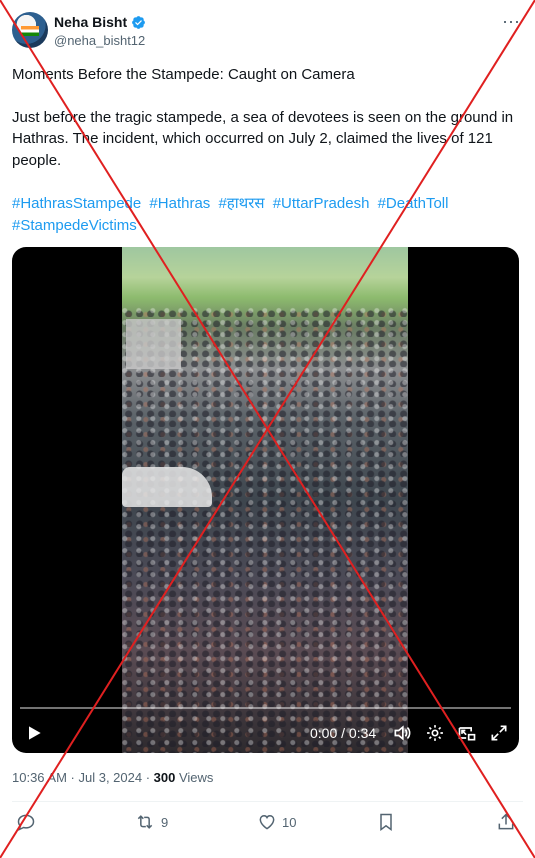 The image size is (535, 858). Describe the element at coordinates (289, 822) in the screenshot. I see `like-count: 10` at that location.